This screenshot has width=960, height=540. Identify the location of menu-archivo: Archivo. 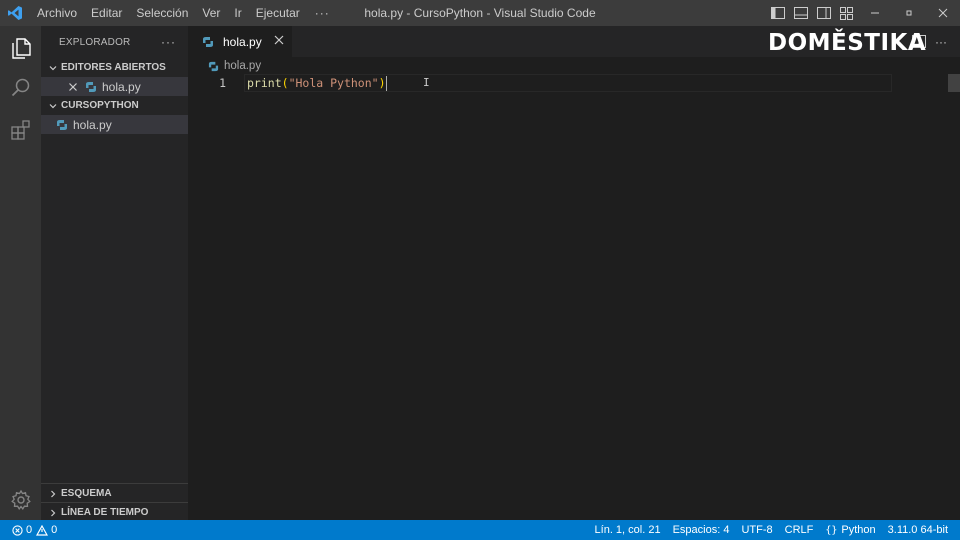
(57, 13).